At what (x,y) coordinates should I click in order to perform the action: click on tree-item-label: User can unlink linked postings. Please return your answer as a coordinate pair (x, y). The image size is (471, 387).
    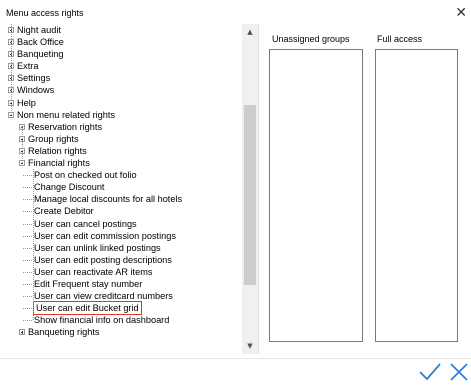
    Looking at the image, I should click on (97, 247).